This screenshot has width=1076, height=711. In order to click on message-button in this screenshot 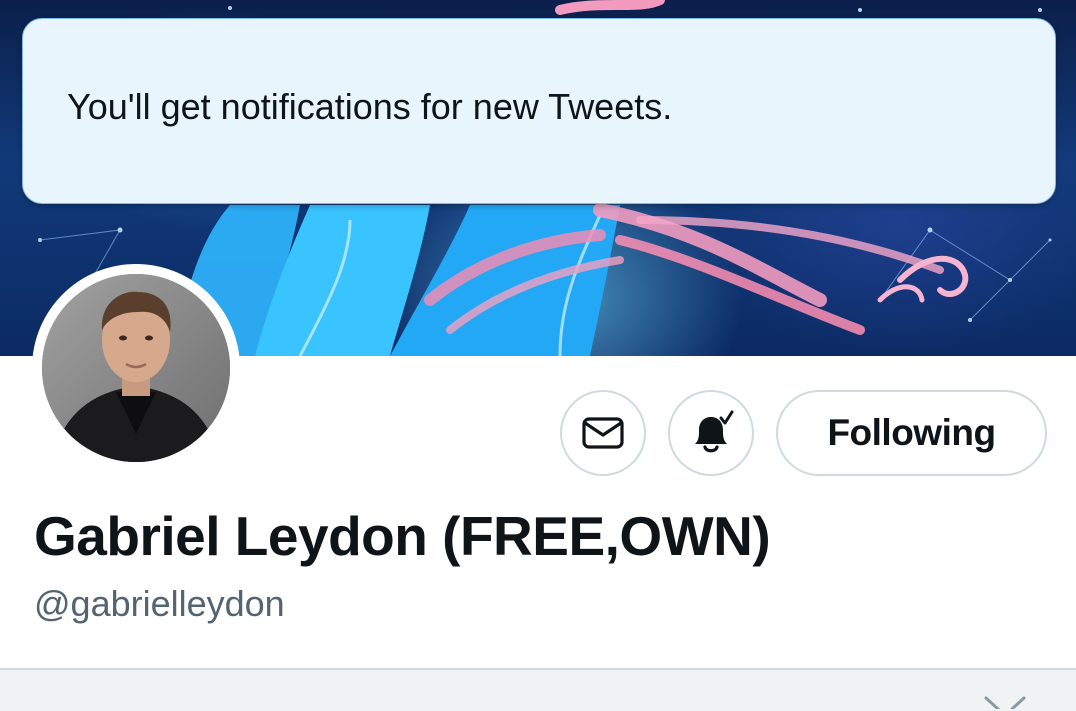, I will do `click(603, 433)`.